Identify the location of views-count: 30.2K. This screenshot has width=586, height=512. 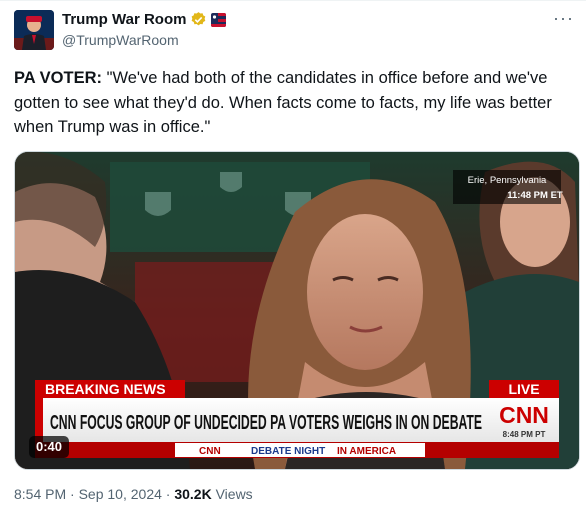
(193, 494).